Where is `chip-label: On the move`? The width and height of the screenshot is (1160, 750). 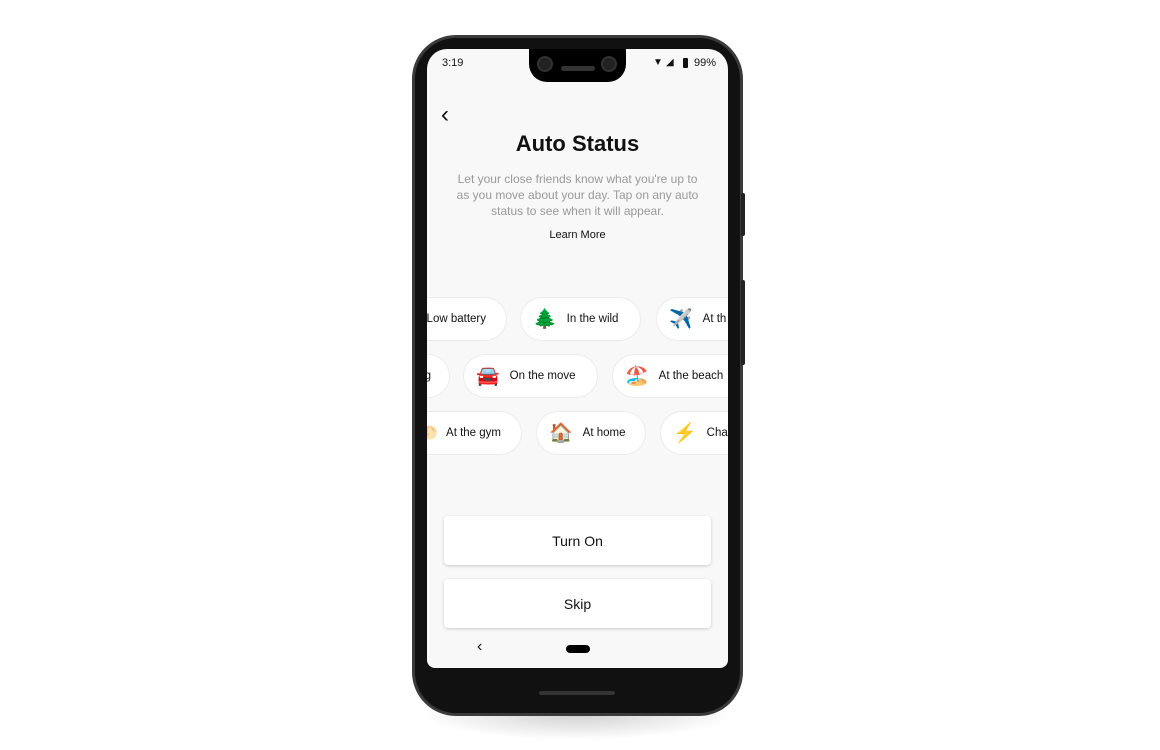
chip-label: On the move is located at coordinates (542, 376).